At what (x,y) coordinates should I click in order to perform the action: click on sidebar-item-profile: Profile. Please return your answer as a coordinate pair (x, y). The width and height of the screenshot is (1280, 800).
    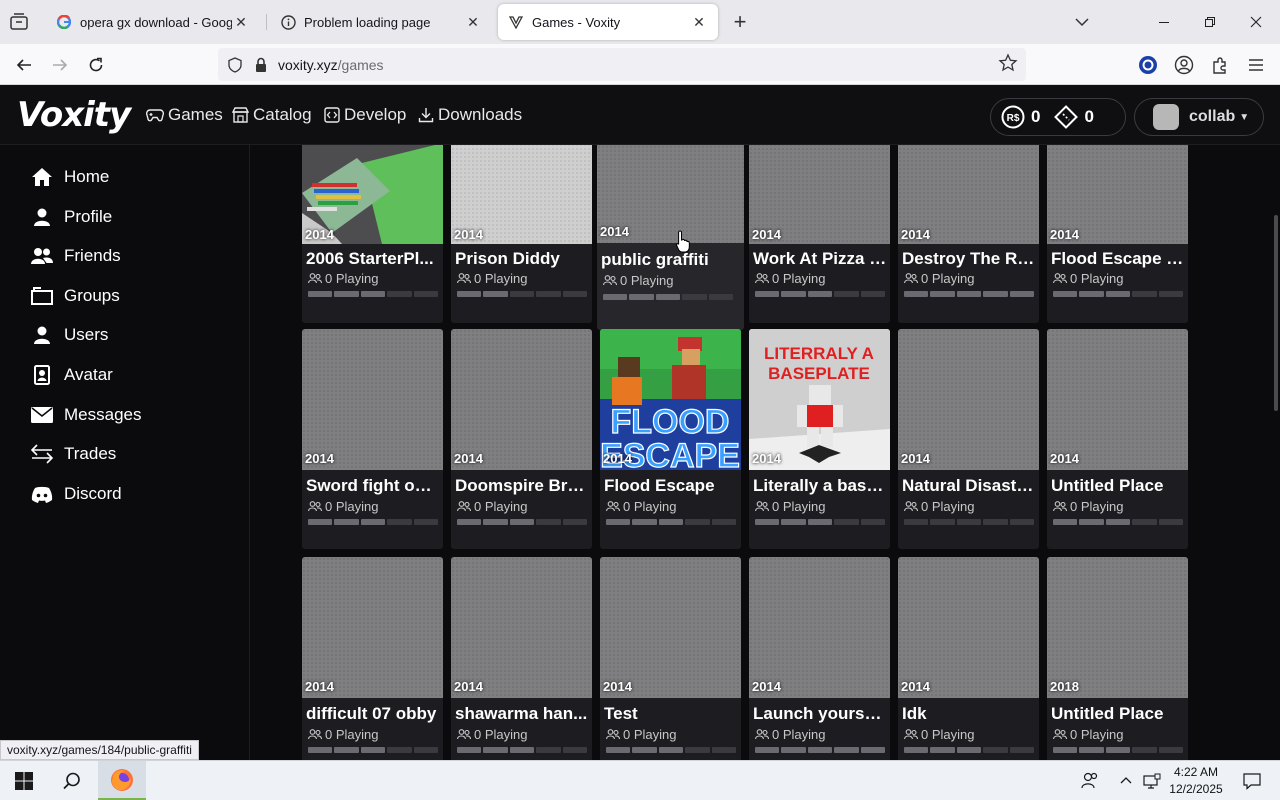
    Looking at the image, I should click on (71, 217).